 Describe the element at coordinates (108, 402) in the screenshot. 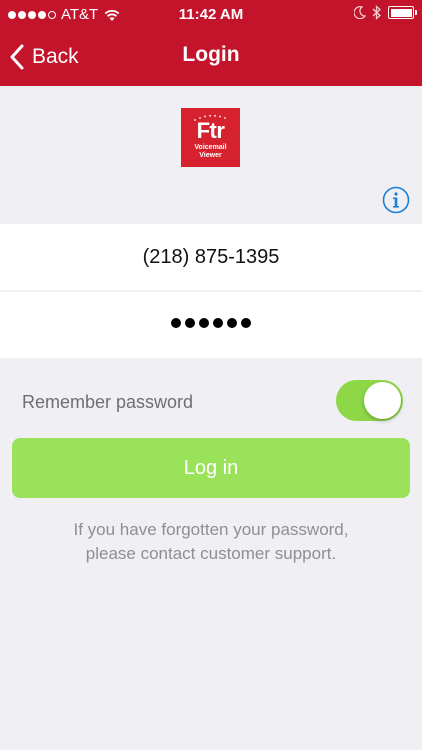

I see `remember-password-label: Remember password` at that location.